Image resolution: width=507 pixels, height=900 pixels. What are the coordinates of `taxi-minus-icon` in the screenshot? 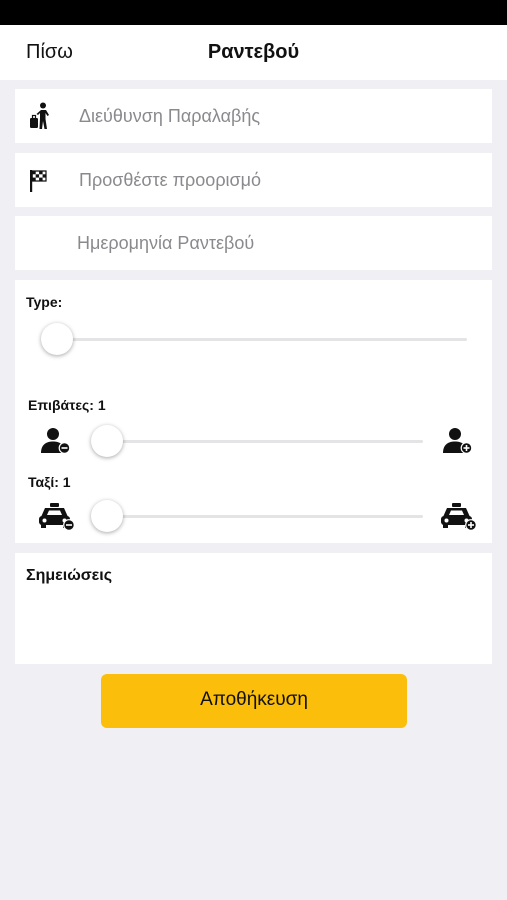 It's located at (57, 516).